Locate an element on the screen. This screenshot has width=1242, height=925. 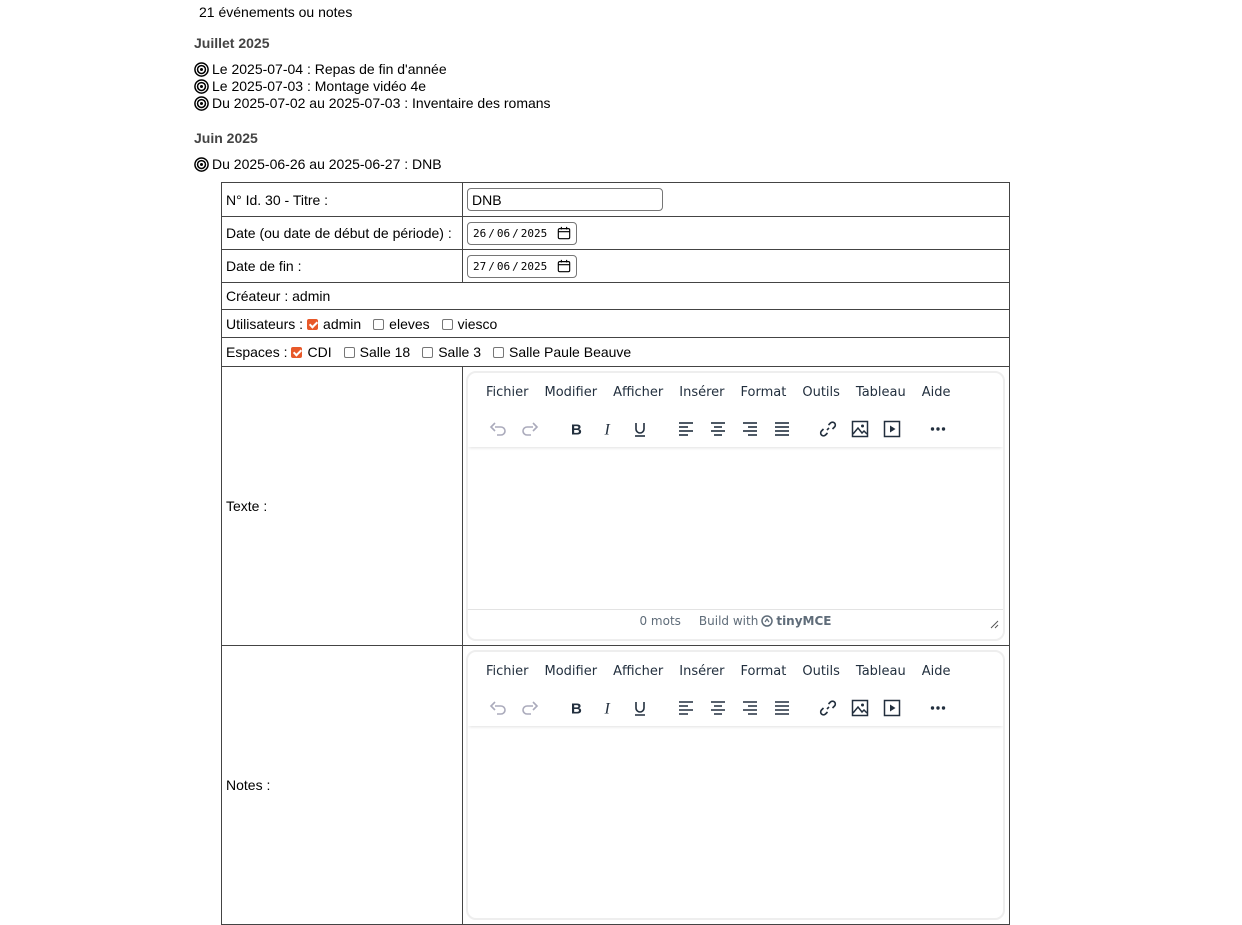
space-checkbox-salle-paule-beauve is located at coordinates (499, 352).